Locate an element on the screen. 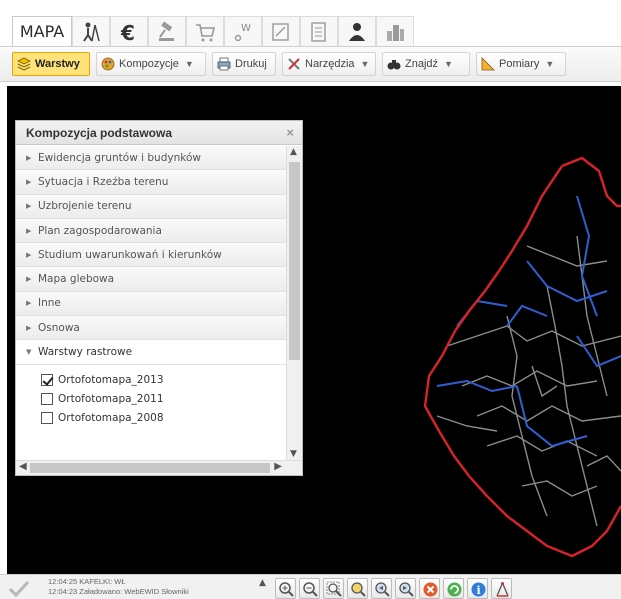  tools-icon is located at coordinates (294, 64).